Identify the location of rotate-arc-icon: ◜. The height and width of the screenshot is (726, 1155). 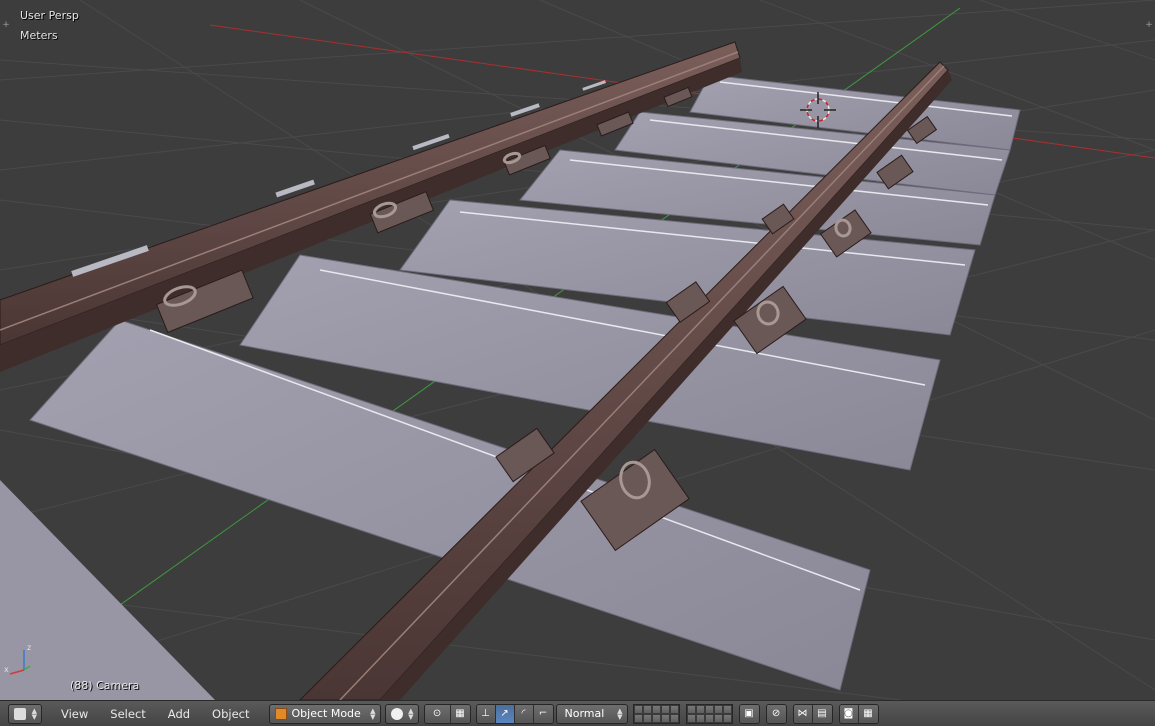
(523, 713).